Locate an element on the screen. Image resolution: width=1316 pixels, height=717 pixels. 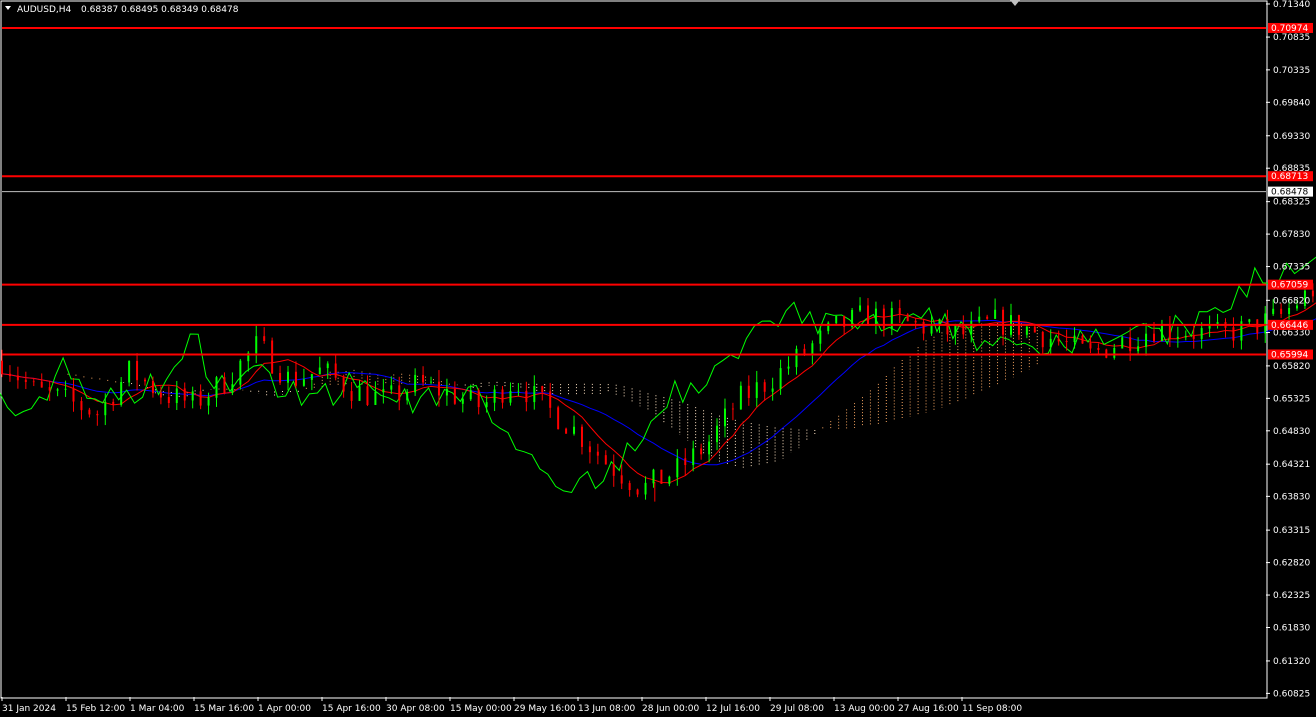
y-tick-label: 0.69330 is located at coordinates (1291, 137).